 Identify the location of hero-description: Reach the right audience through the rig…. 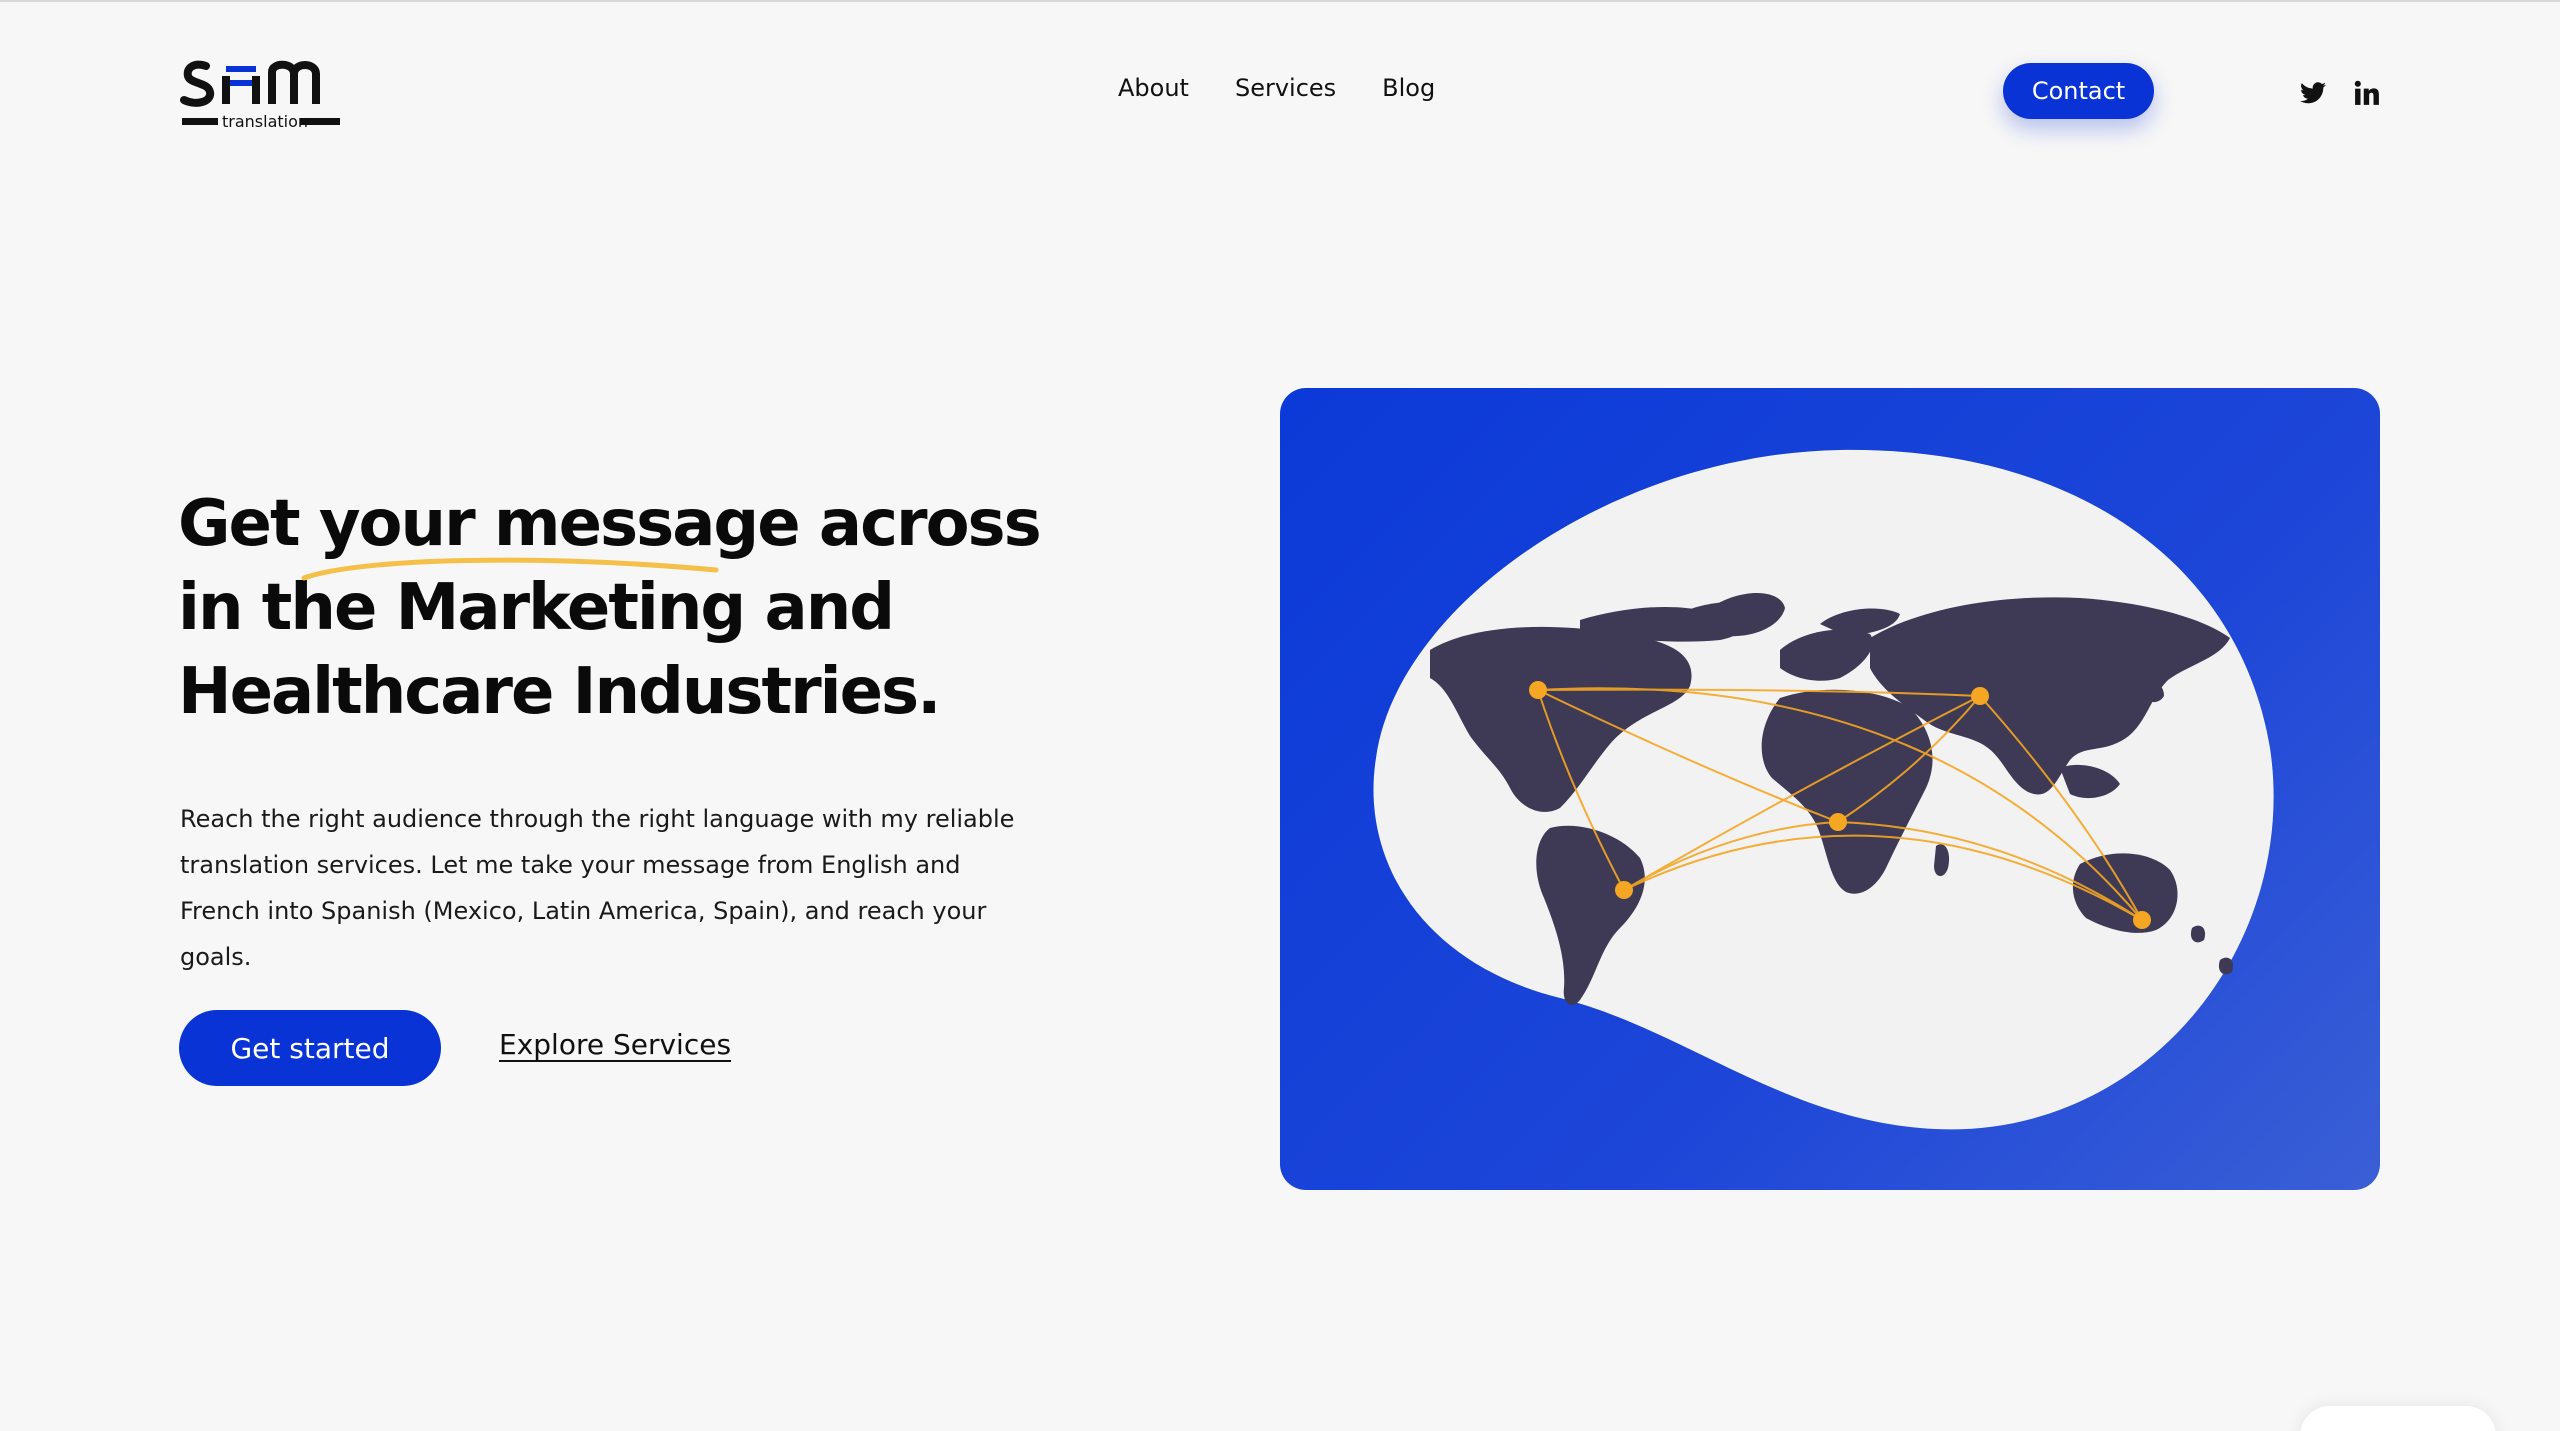
(597, 888).